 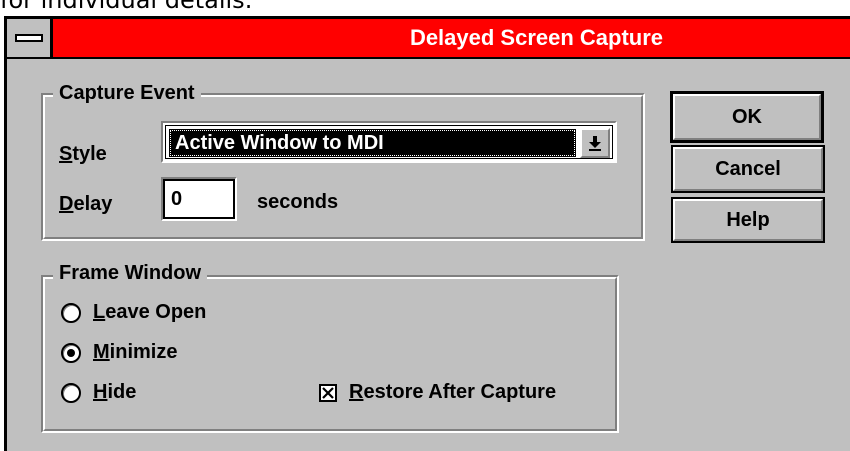 What do you see at coordinates (298, 202) in the screenshot?
I see `delay-unit-label: seconds` at bounding box center [298, 202].